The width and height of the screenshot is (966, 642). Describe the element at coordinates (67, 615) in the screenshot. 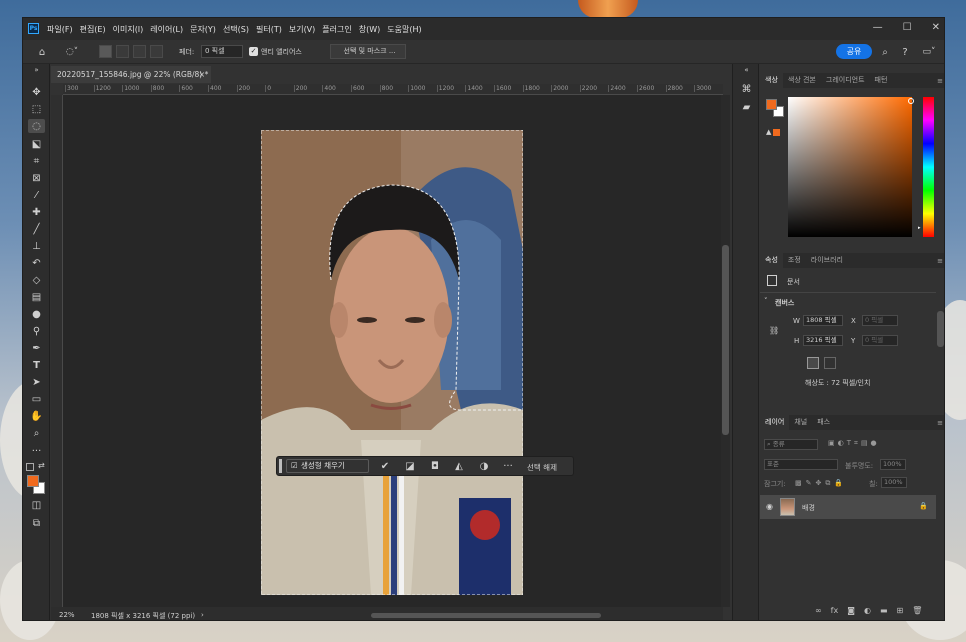

I see `zoom-level: 22%` at that location.